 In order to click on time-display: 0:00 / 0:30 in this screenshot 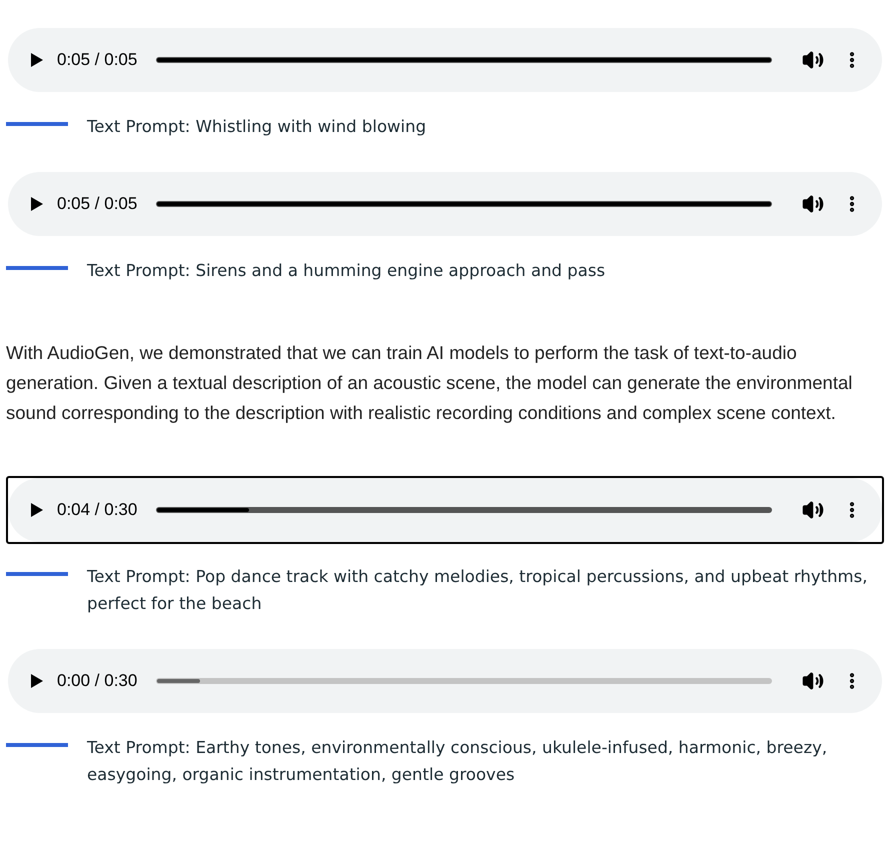, I will do `click(97, 681)`.